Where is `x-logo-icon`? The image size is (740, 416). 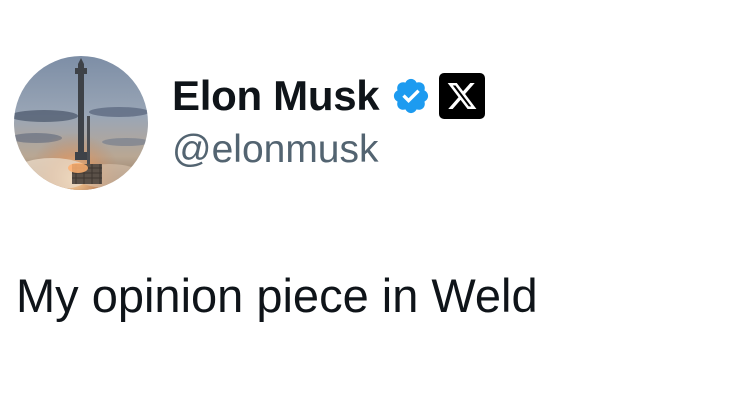
x-logo-icon is located at coordinates (462, 96).